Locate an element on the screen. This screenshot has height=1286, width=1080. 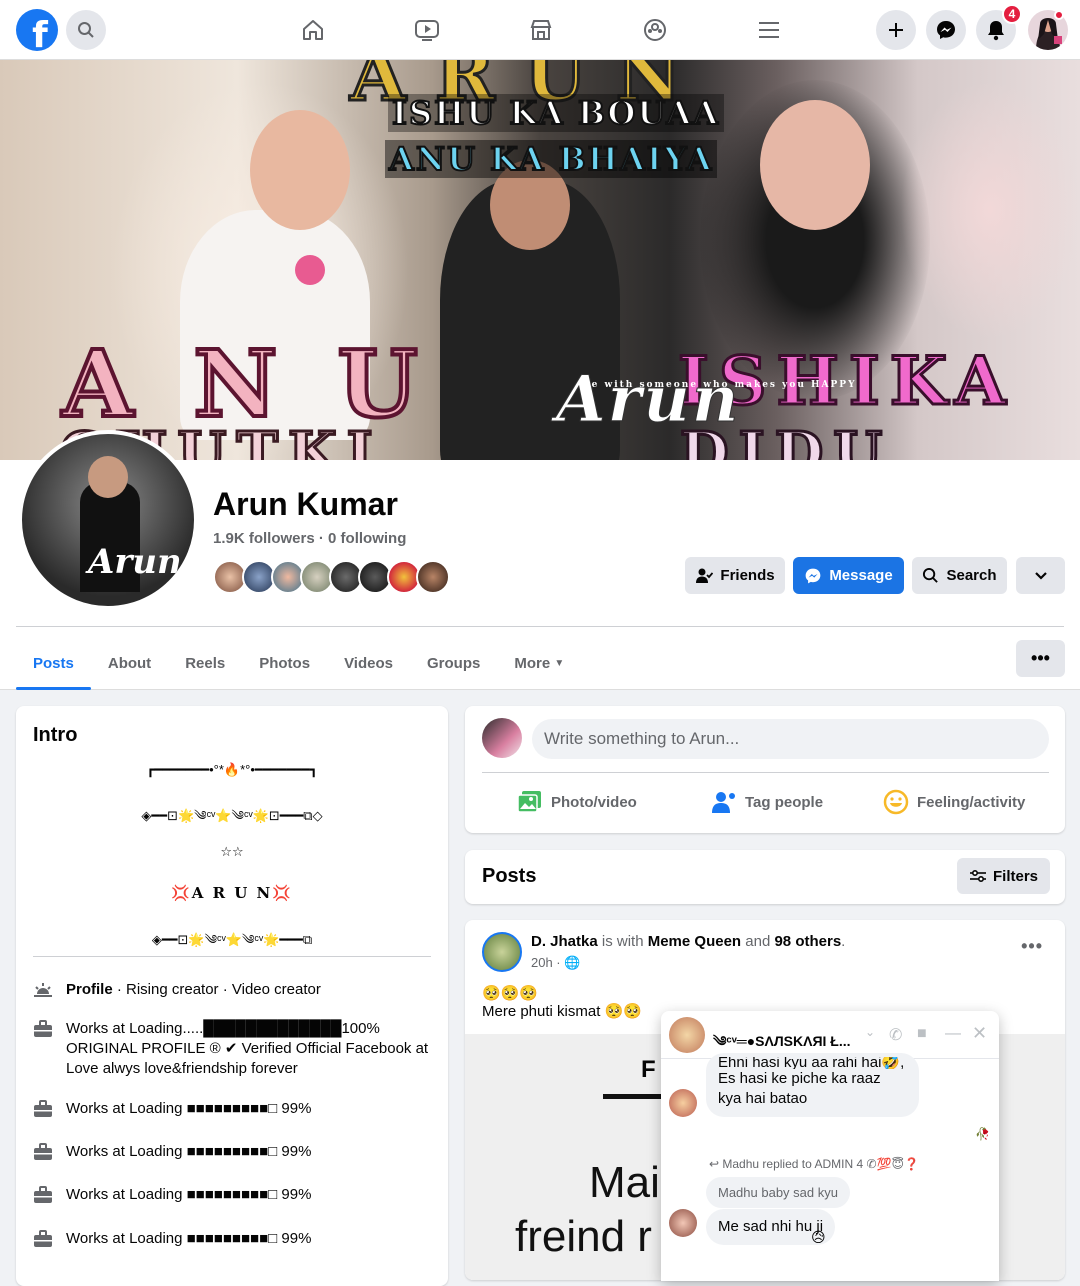
caret-down-icon: ▼ is located at coordinates (559, 663).